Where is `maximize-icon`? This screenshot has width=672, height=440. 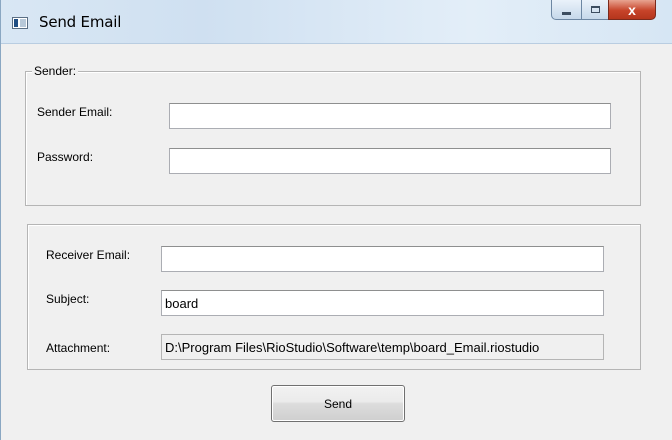 maximize-icon is located at coordinates (595, 9).